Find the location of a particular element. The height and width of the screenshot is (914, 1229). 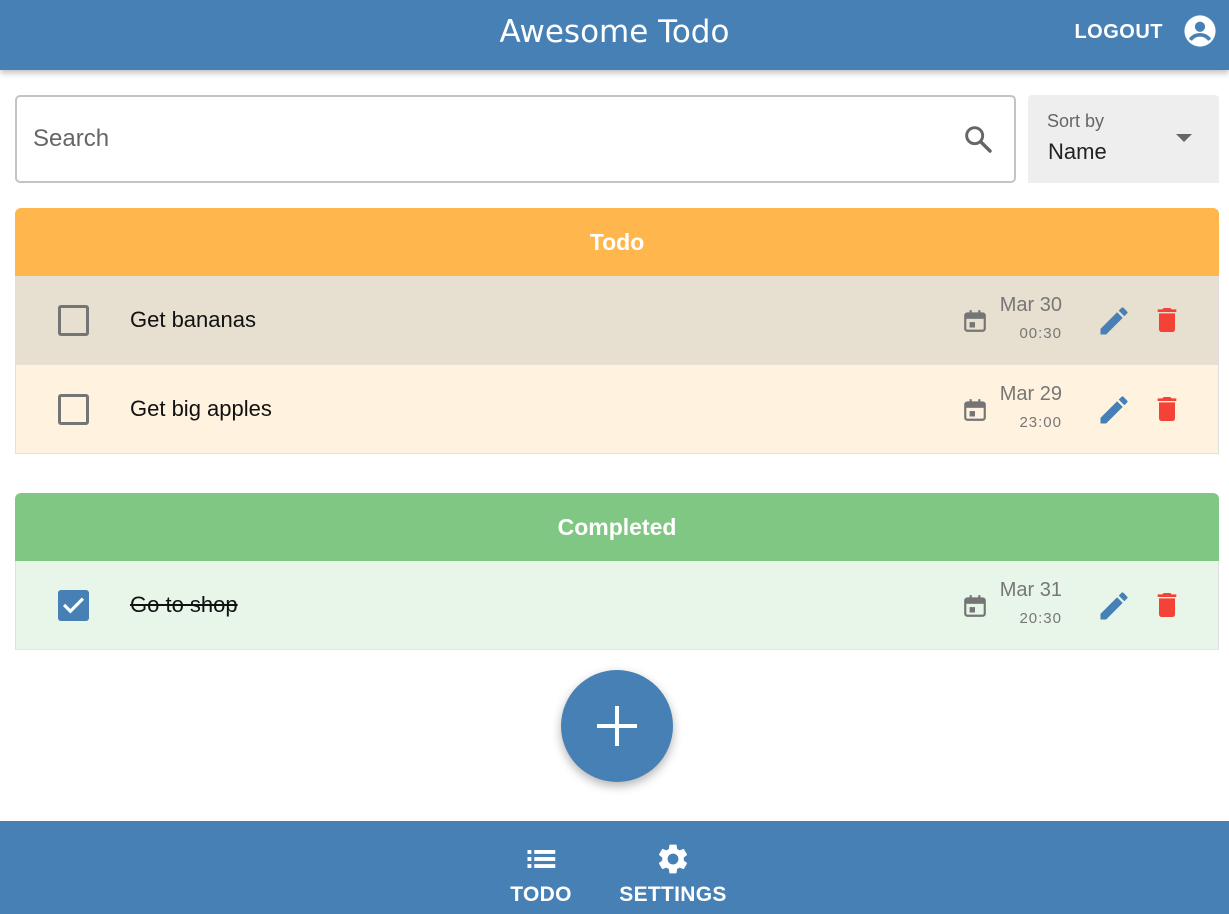

task-row: Get big apples Mar 29 23:00 is located at coordinates (617, 409).